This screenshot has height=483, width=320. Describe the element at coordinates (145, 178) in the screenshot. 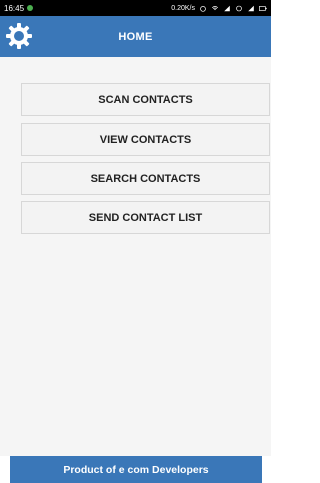

I see `search-contacts-button: SEARCH CONTACTS` at that location.